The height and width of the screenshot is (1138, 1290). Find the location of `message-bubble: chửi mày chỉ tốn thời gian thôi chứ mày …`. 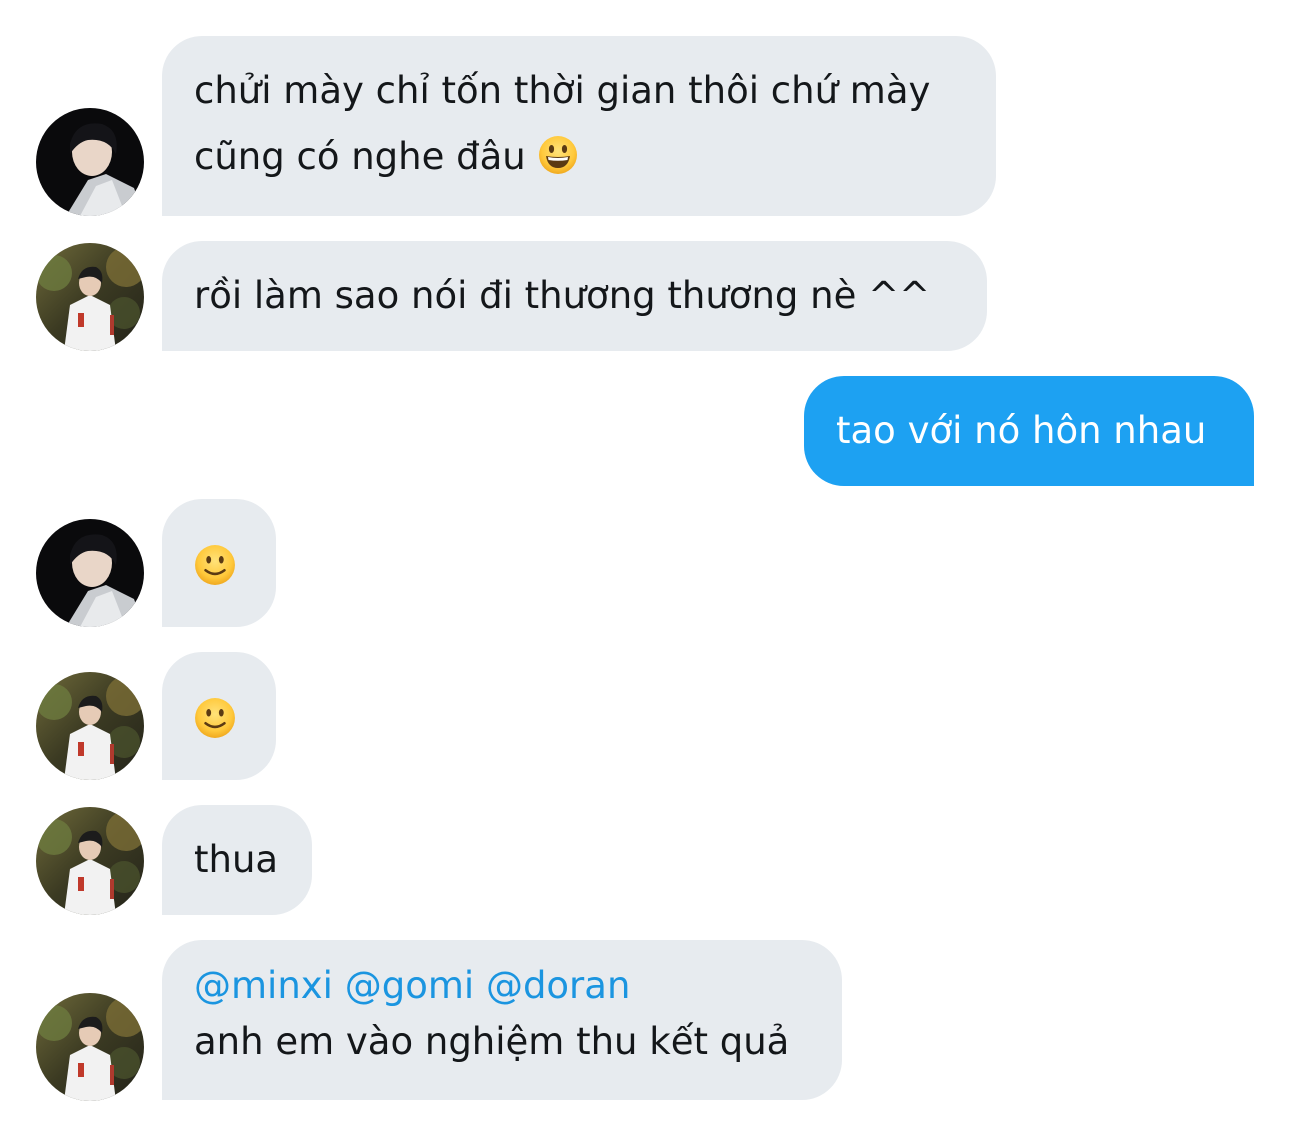

message-bubble: chửi mày chỉ tốn thời gian thôi chứ mày … is located at coordinates (579, 126).